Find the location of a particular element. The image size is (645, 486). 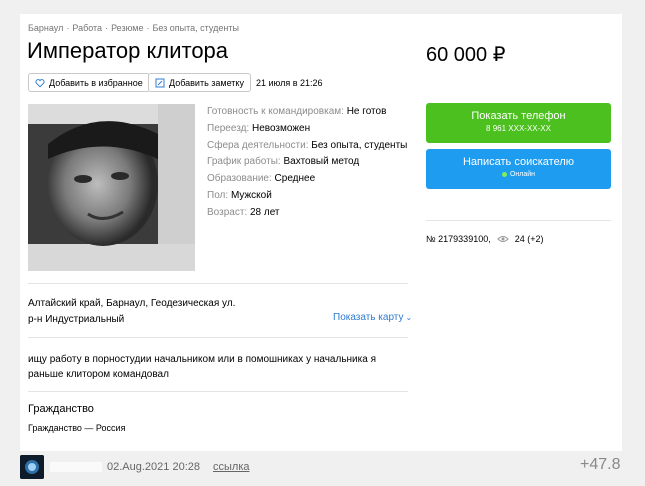

online-label: Онлайн is located at coordinates (522, 174).